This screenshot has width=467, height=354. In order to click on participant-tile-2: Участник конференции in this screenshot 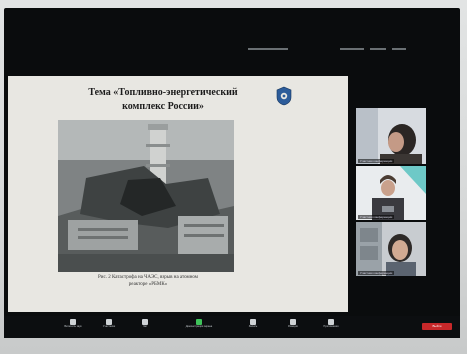, I will do `click(391, 193)`.